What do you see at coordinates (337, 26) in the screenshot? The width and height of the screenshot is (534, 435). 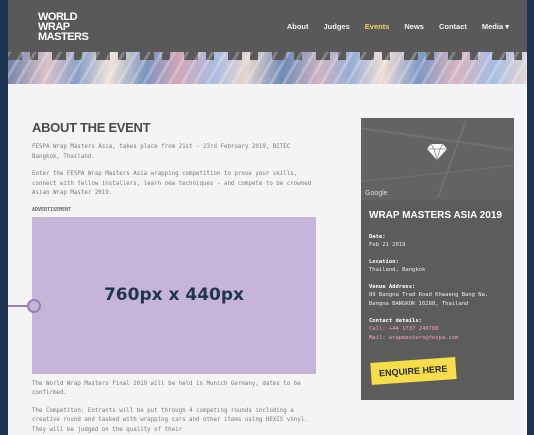 I see `nav-judges: Judges` at bounding box center [337, 26].